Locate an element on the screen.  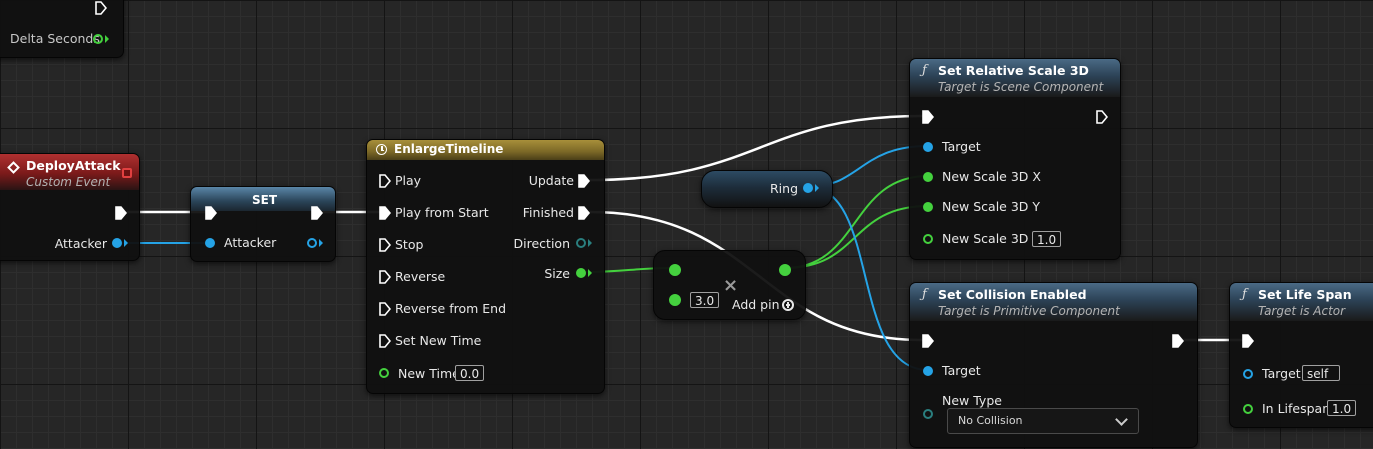
reverse-exec-pin is located at coordinates (385, 277).